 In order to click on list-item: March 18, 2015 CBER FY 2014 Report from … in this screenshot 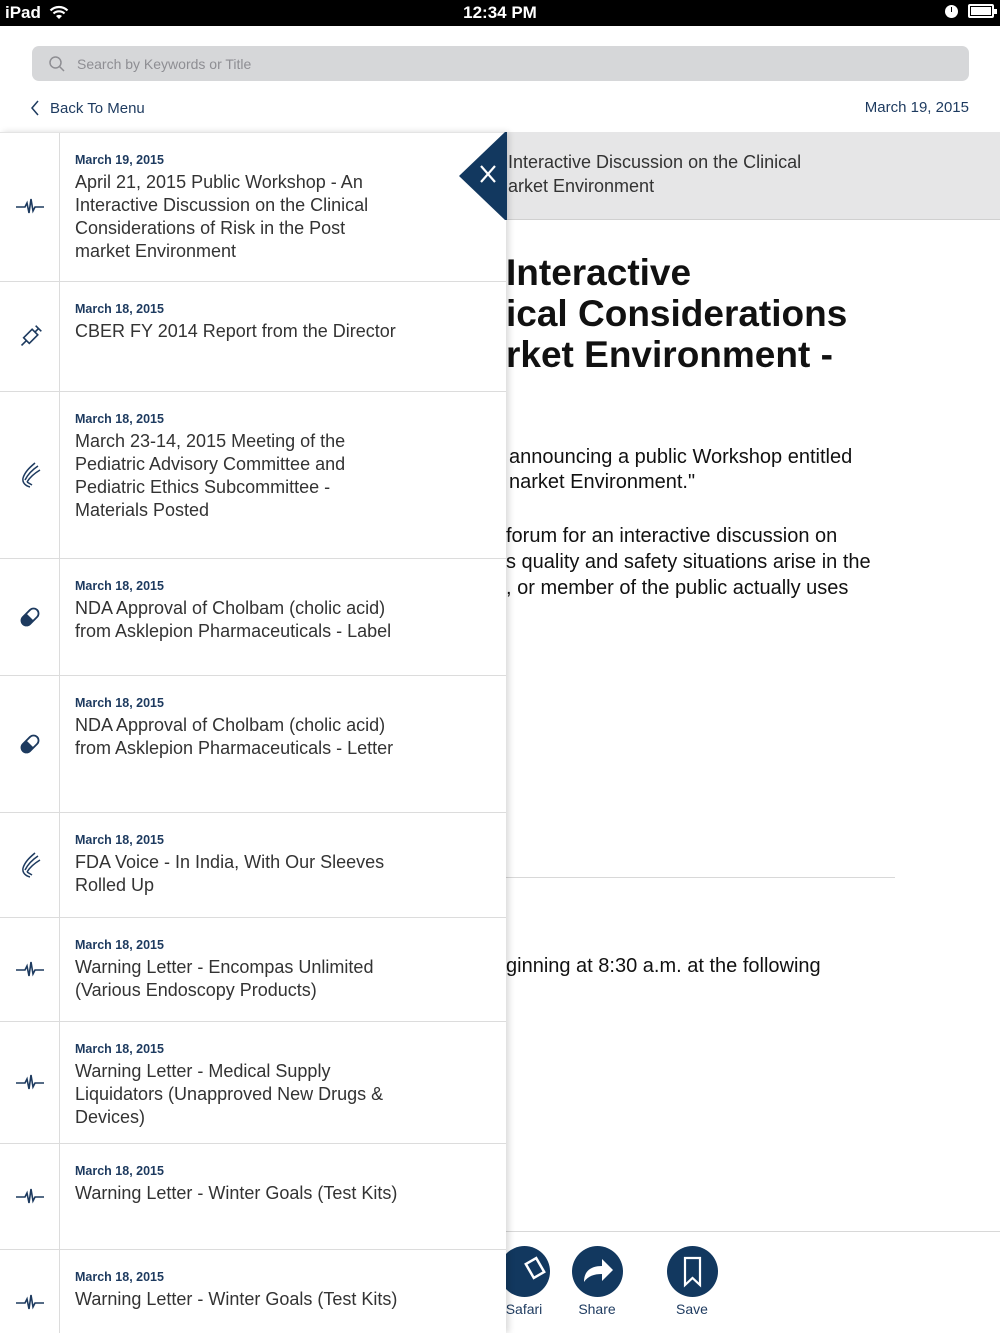, I will do `click(253, 337)`.